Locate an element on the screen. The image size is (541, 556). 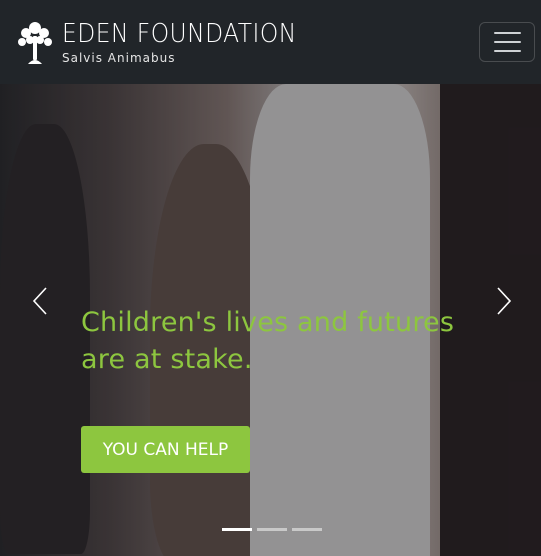
navbar-toggle-button is located at coordinates (507, 42).